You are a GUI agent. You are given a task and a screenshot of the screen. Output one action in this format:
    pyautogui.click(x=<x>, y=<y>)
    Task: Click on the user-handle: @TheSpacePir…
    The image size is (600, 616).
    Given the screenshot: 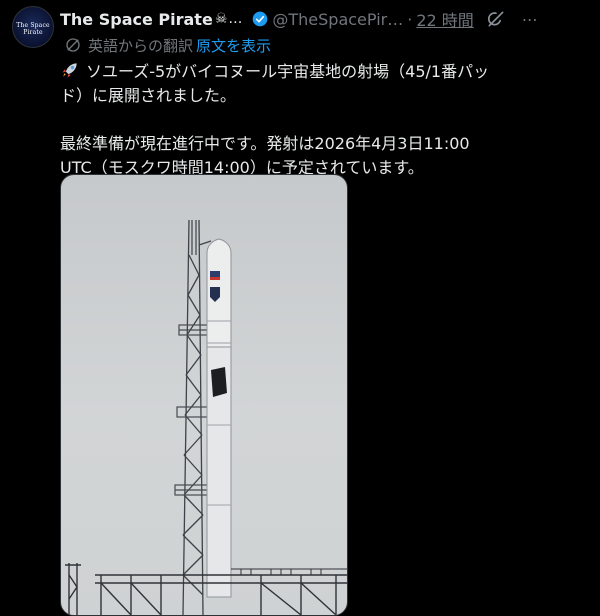 What is the action you would take?
    pyautogui.click(x=337, y=19)
    